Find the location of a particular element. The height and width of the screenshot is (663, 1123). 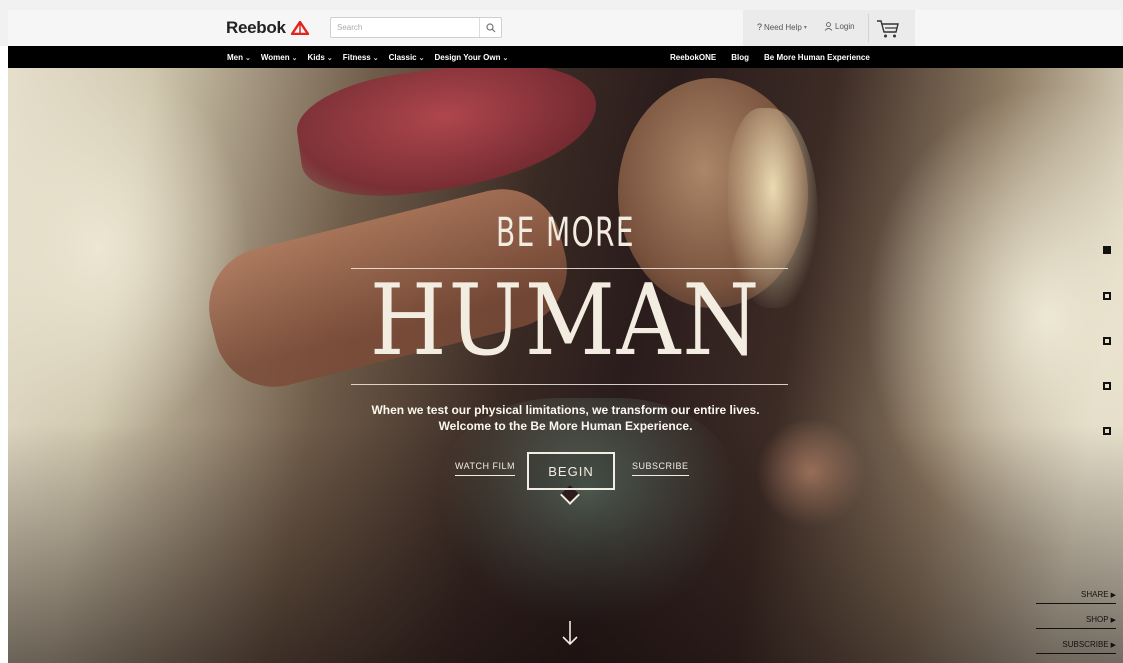

need-help-label: Need Help is located at coordinates (783, 27).